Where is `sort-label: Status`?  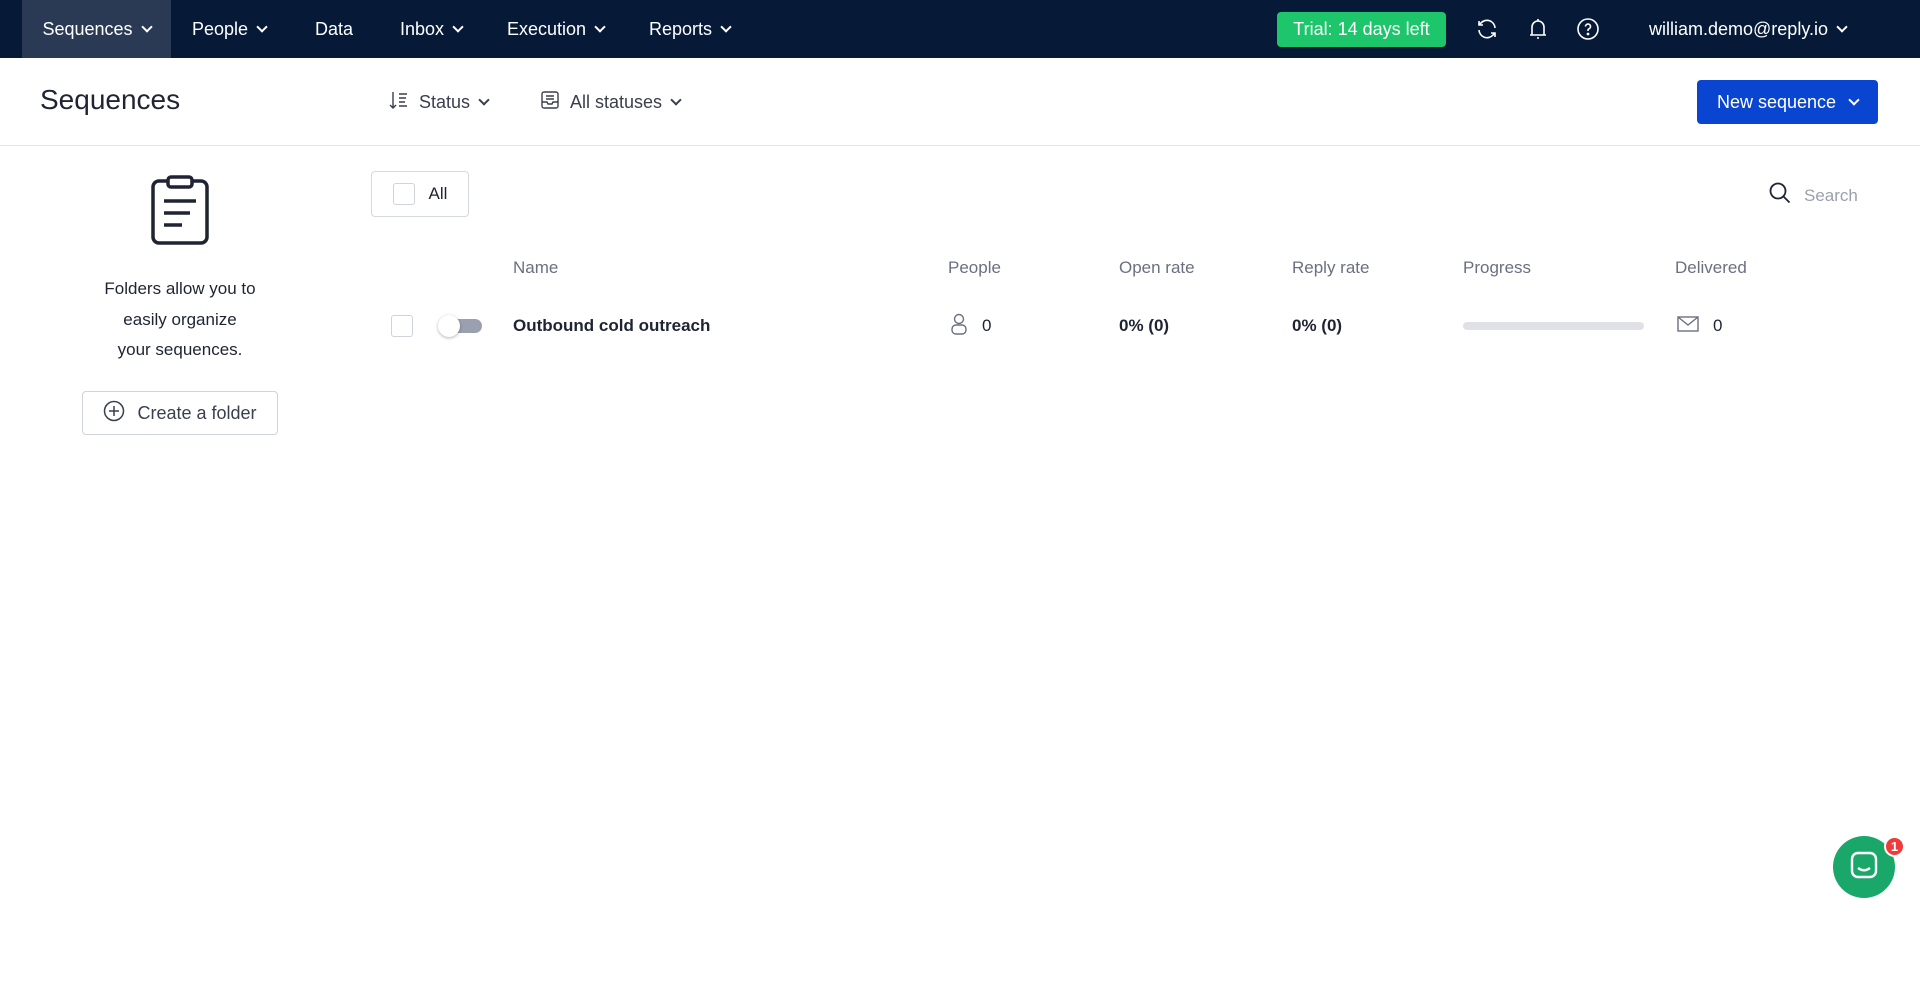 sort-label: Status is located at coordinates (445, 101).